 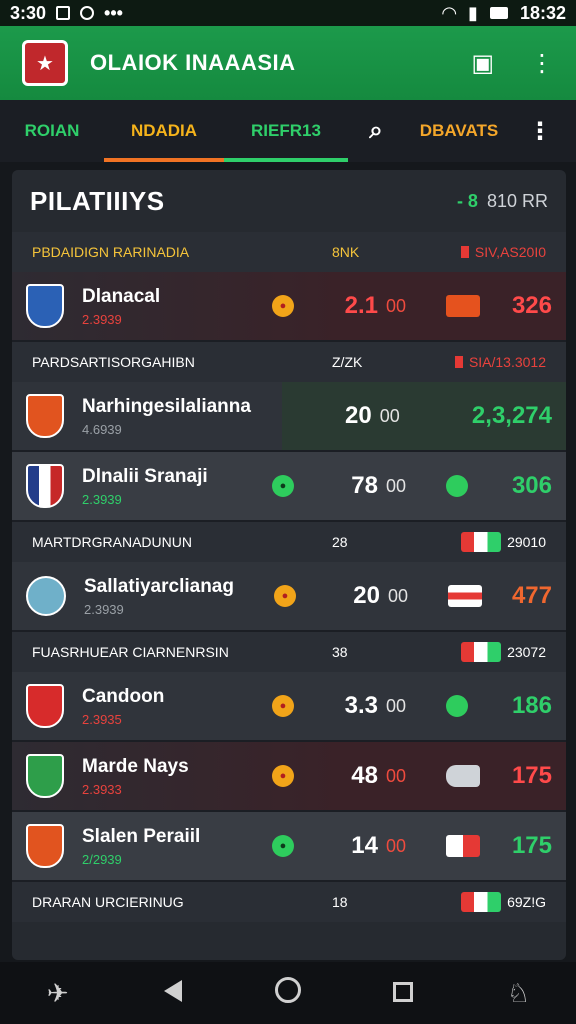 What do you see at coordinates (289, 542) in the screenshot?
I see `league-header: MARTDRGRANADUNUN 28 29010` at bounding box center [289, 542].